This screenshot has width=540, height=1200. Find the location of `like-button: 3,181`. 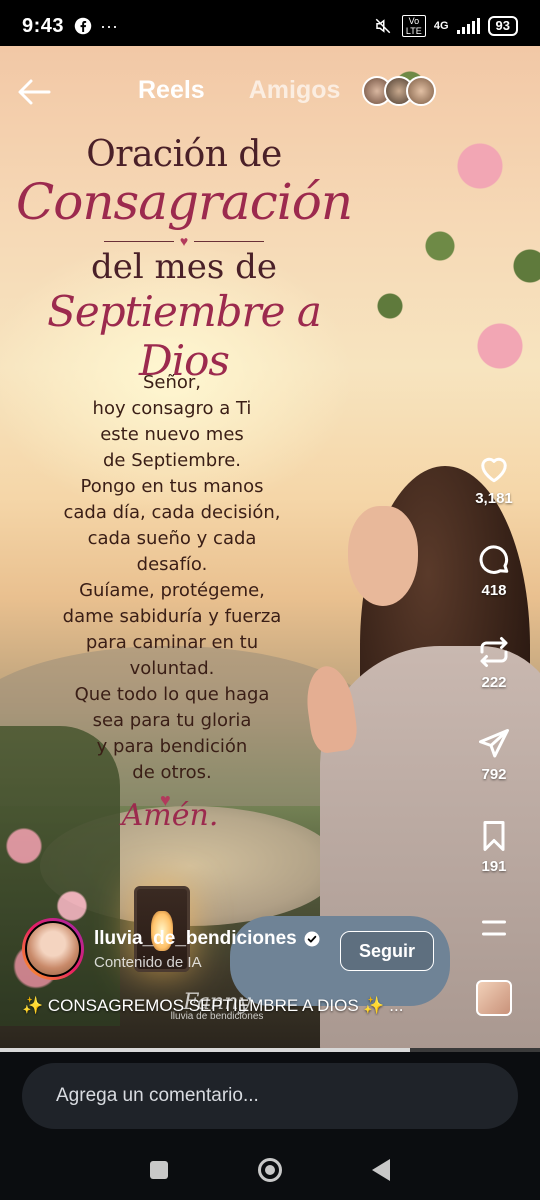

like-button: 3,181 is located at coordinates (494, 496).